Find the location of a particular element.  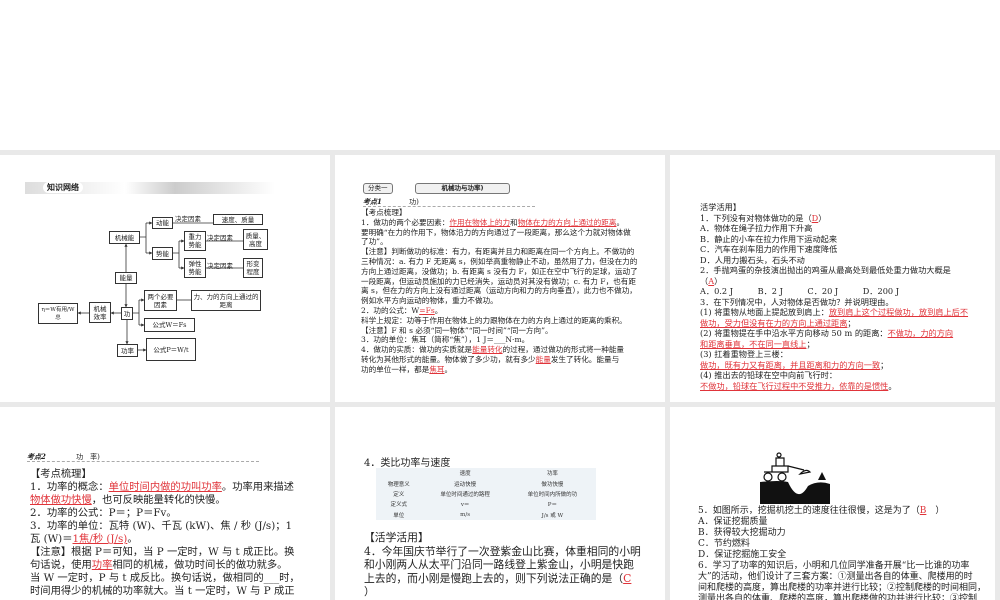

text-line: A．物体在绳子拉力作用下升高 is located at coordinates (834, 228).